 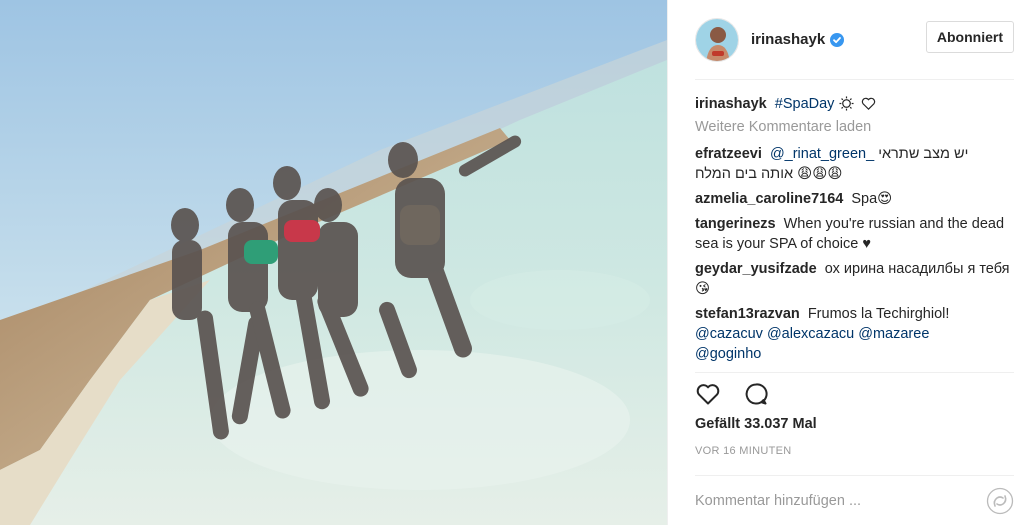 What do you see at coordinates (728, 354) in the screenshot?
I see `mention-link: @goginho` at bounding box center [728, 354].